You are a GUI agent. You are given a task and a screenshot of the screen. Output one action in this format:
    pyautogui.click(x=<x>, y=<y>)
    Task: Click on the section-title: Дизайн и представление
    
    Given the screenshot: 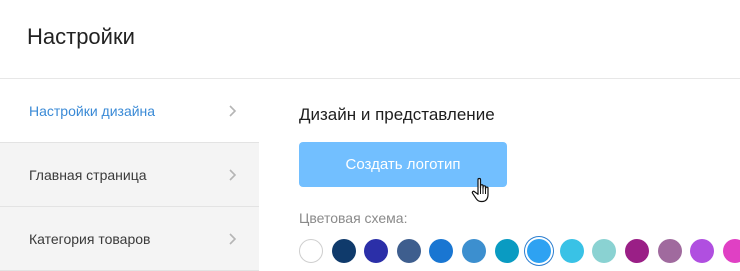 What is the action you would take?
    pyautogui.click(x=397, y=114)
    